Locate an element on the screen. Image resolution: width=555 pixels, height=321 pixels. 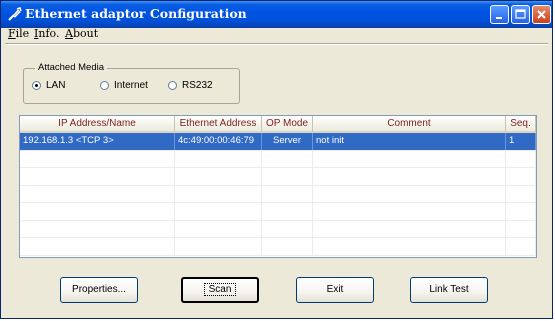
radio-lan-label: LAN is located at coordinates (56, 85).